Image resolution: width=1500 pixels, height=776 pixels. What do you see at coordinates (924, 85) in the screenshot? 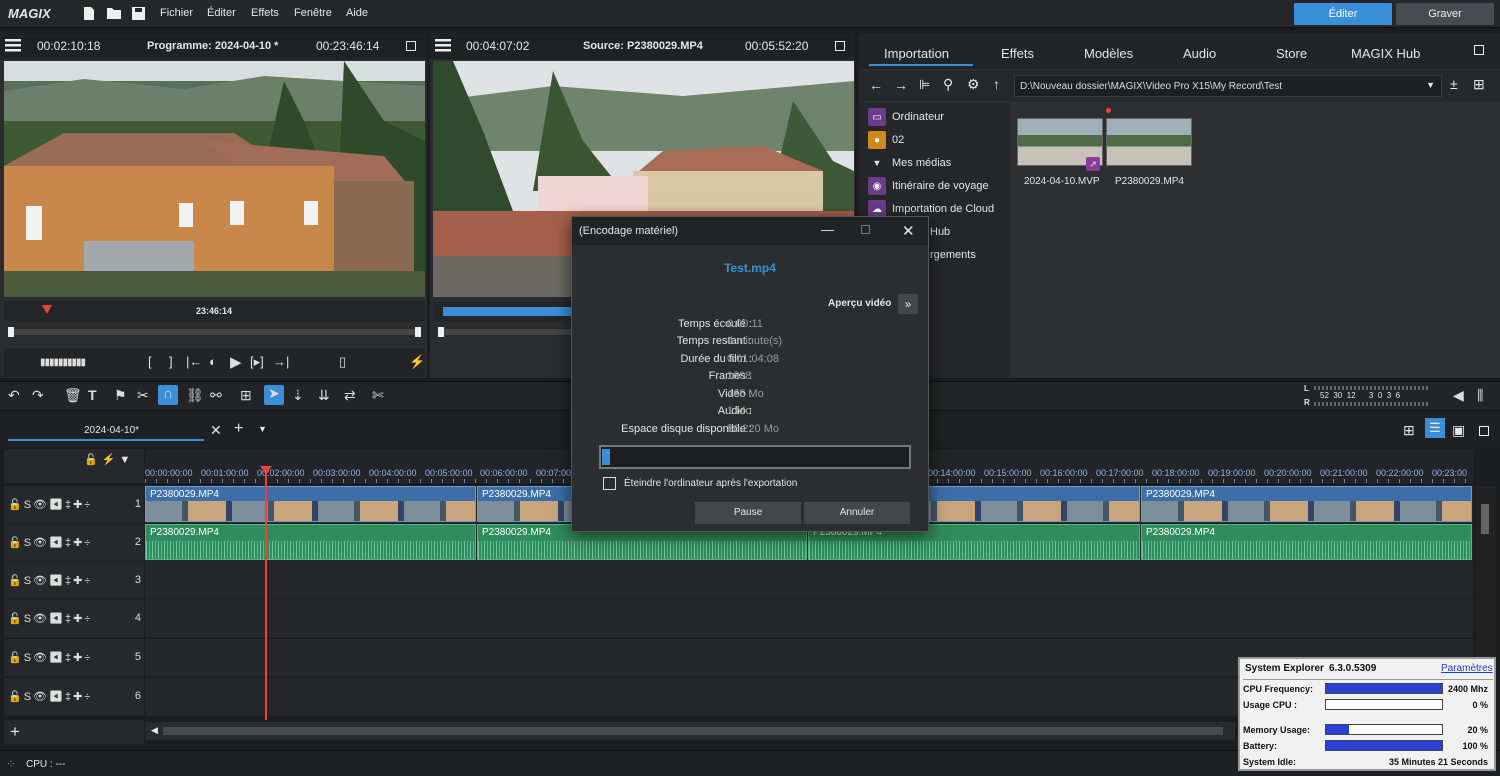
I see `tree-view-icon: ⊫` at bounding box center [924, 85].